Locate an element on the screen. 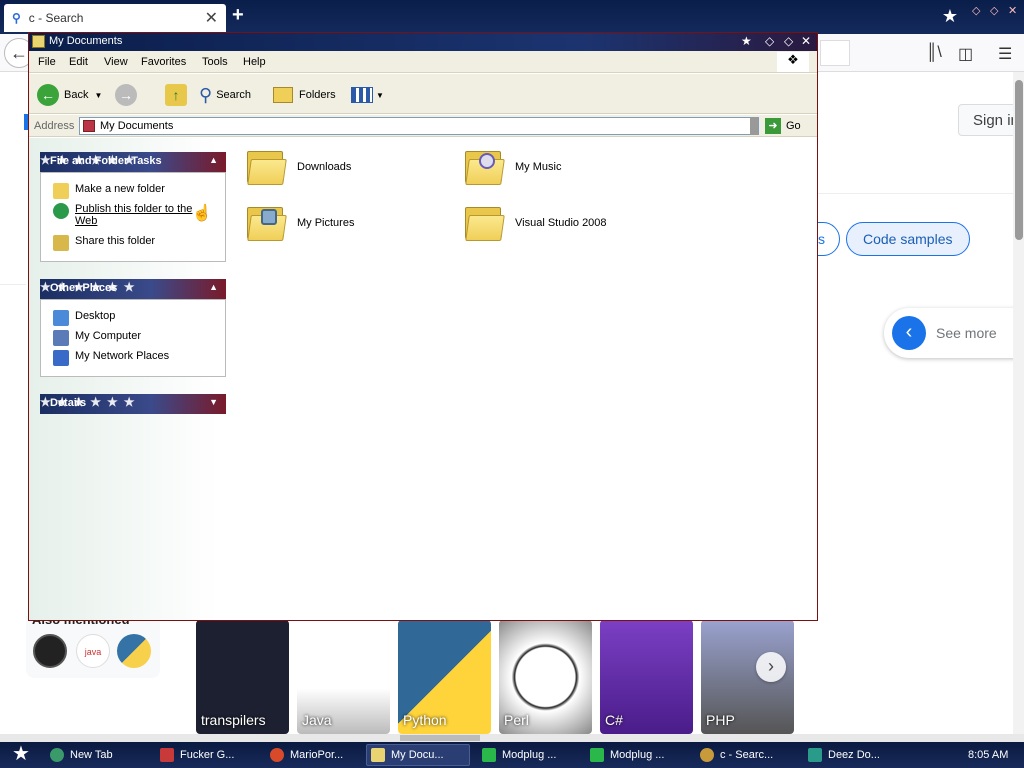 This screenshot has width=1024, height=768. chevron-left-icon: ‹ is located at coordinates (909, 333).